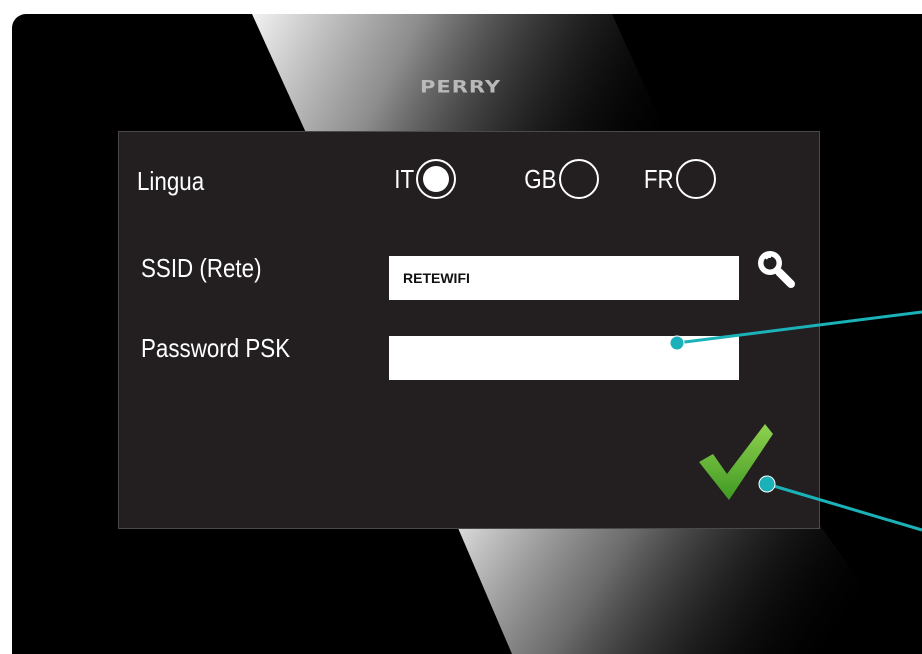  I want to click on password-label: Password PSK, so click(216, 348).